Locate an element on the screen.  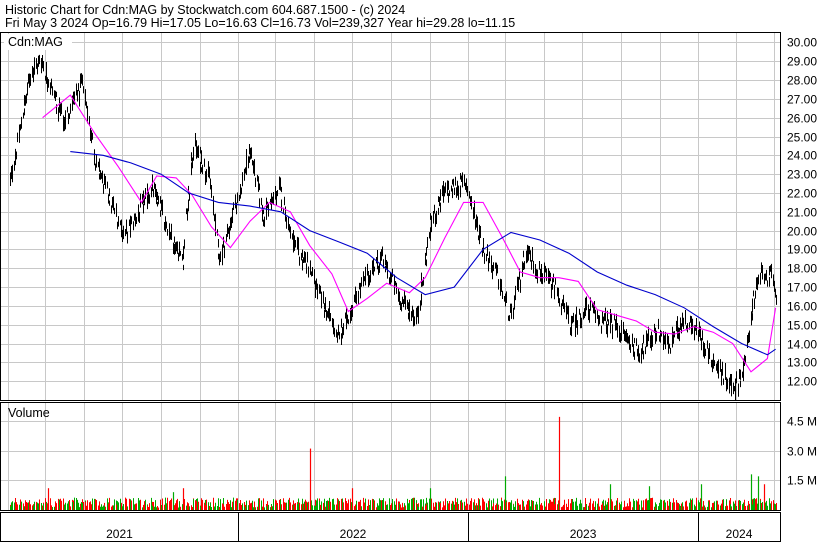
price-axis-tick-label: 29.00 is located at coordinates (802, 62).